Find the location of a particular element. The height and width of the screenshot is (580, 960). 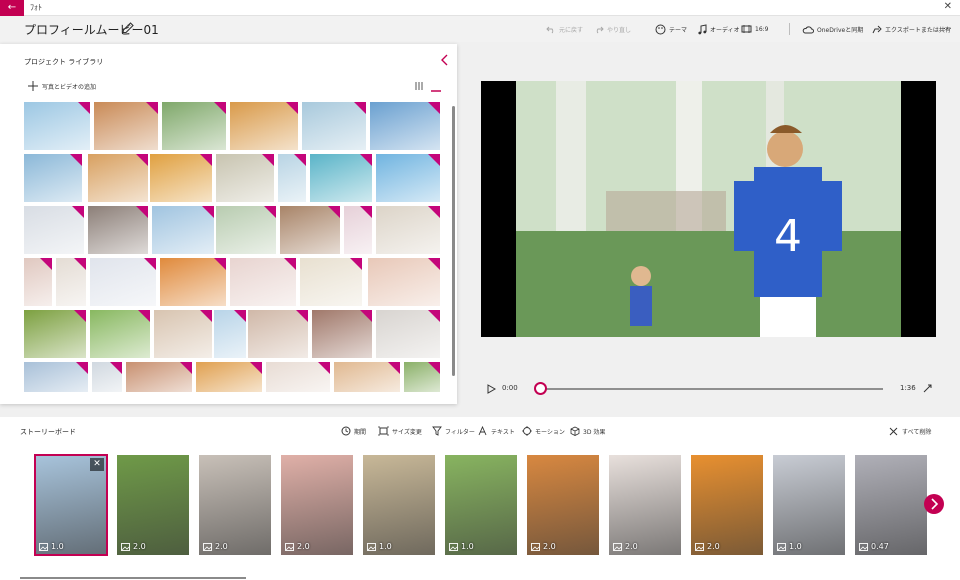

window-close-button: ✕ is located at coordinates (948, 6).